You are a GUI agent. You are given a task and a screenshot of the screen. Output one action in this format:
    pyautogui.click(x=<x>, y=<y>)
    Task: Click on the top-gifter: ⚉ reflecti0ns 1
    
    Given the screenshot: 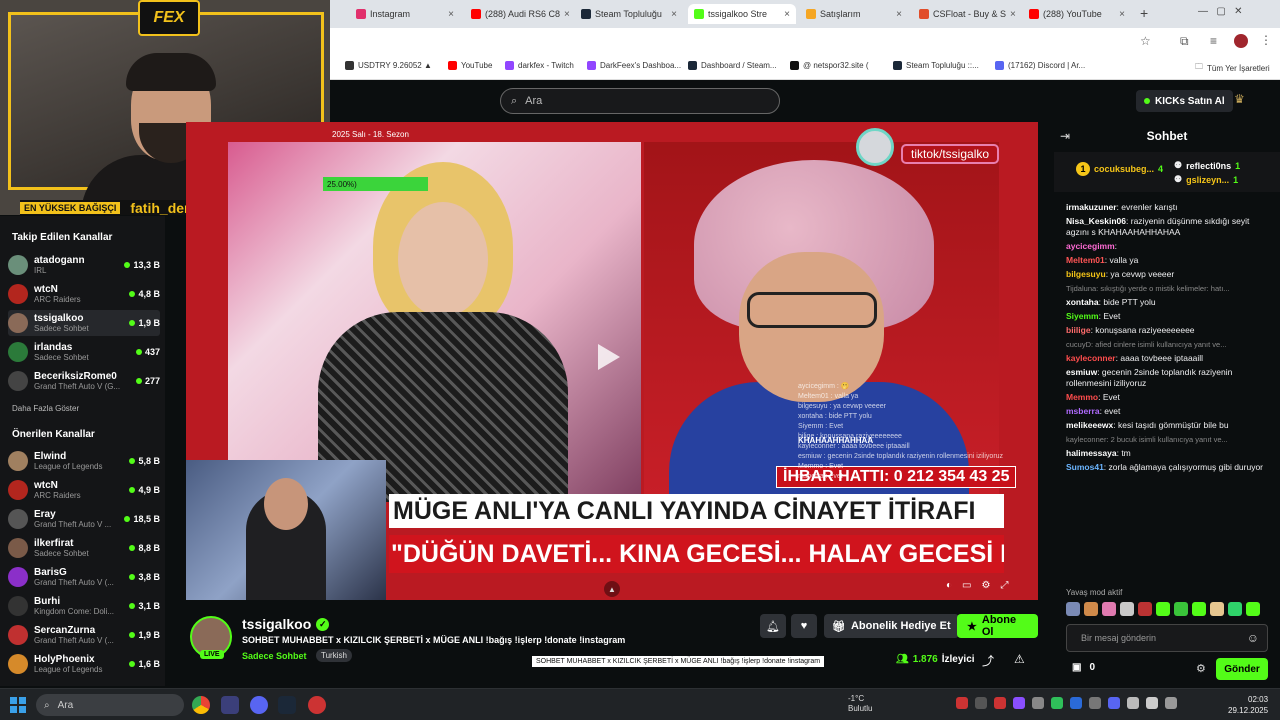 What is the action you would take?
    pyautogui.click(x=1207, y=165)
    